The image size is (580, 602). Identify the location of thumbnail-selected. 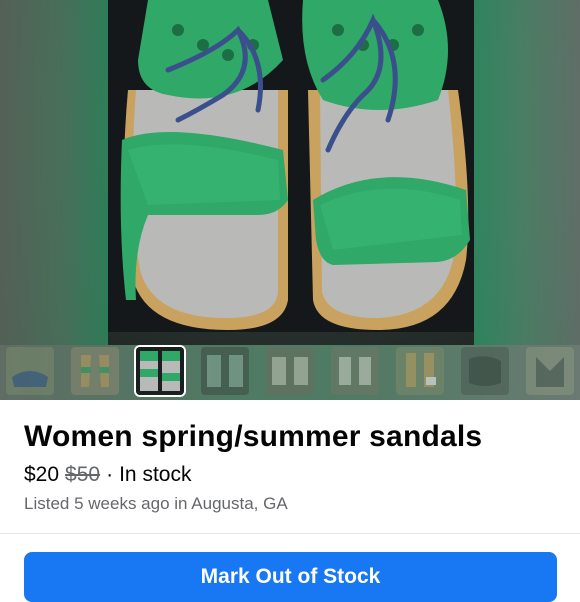
(160, 371).